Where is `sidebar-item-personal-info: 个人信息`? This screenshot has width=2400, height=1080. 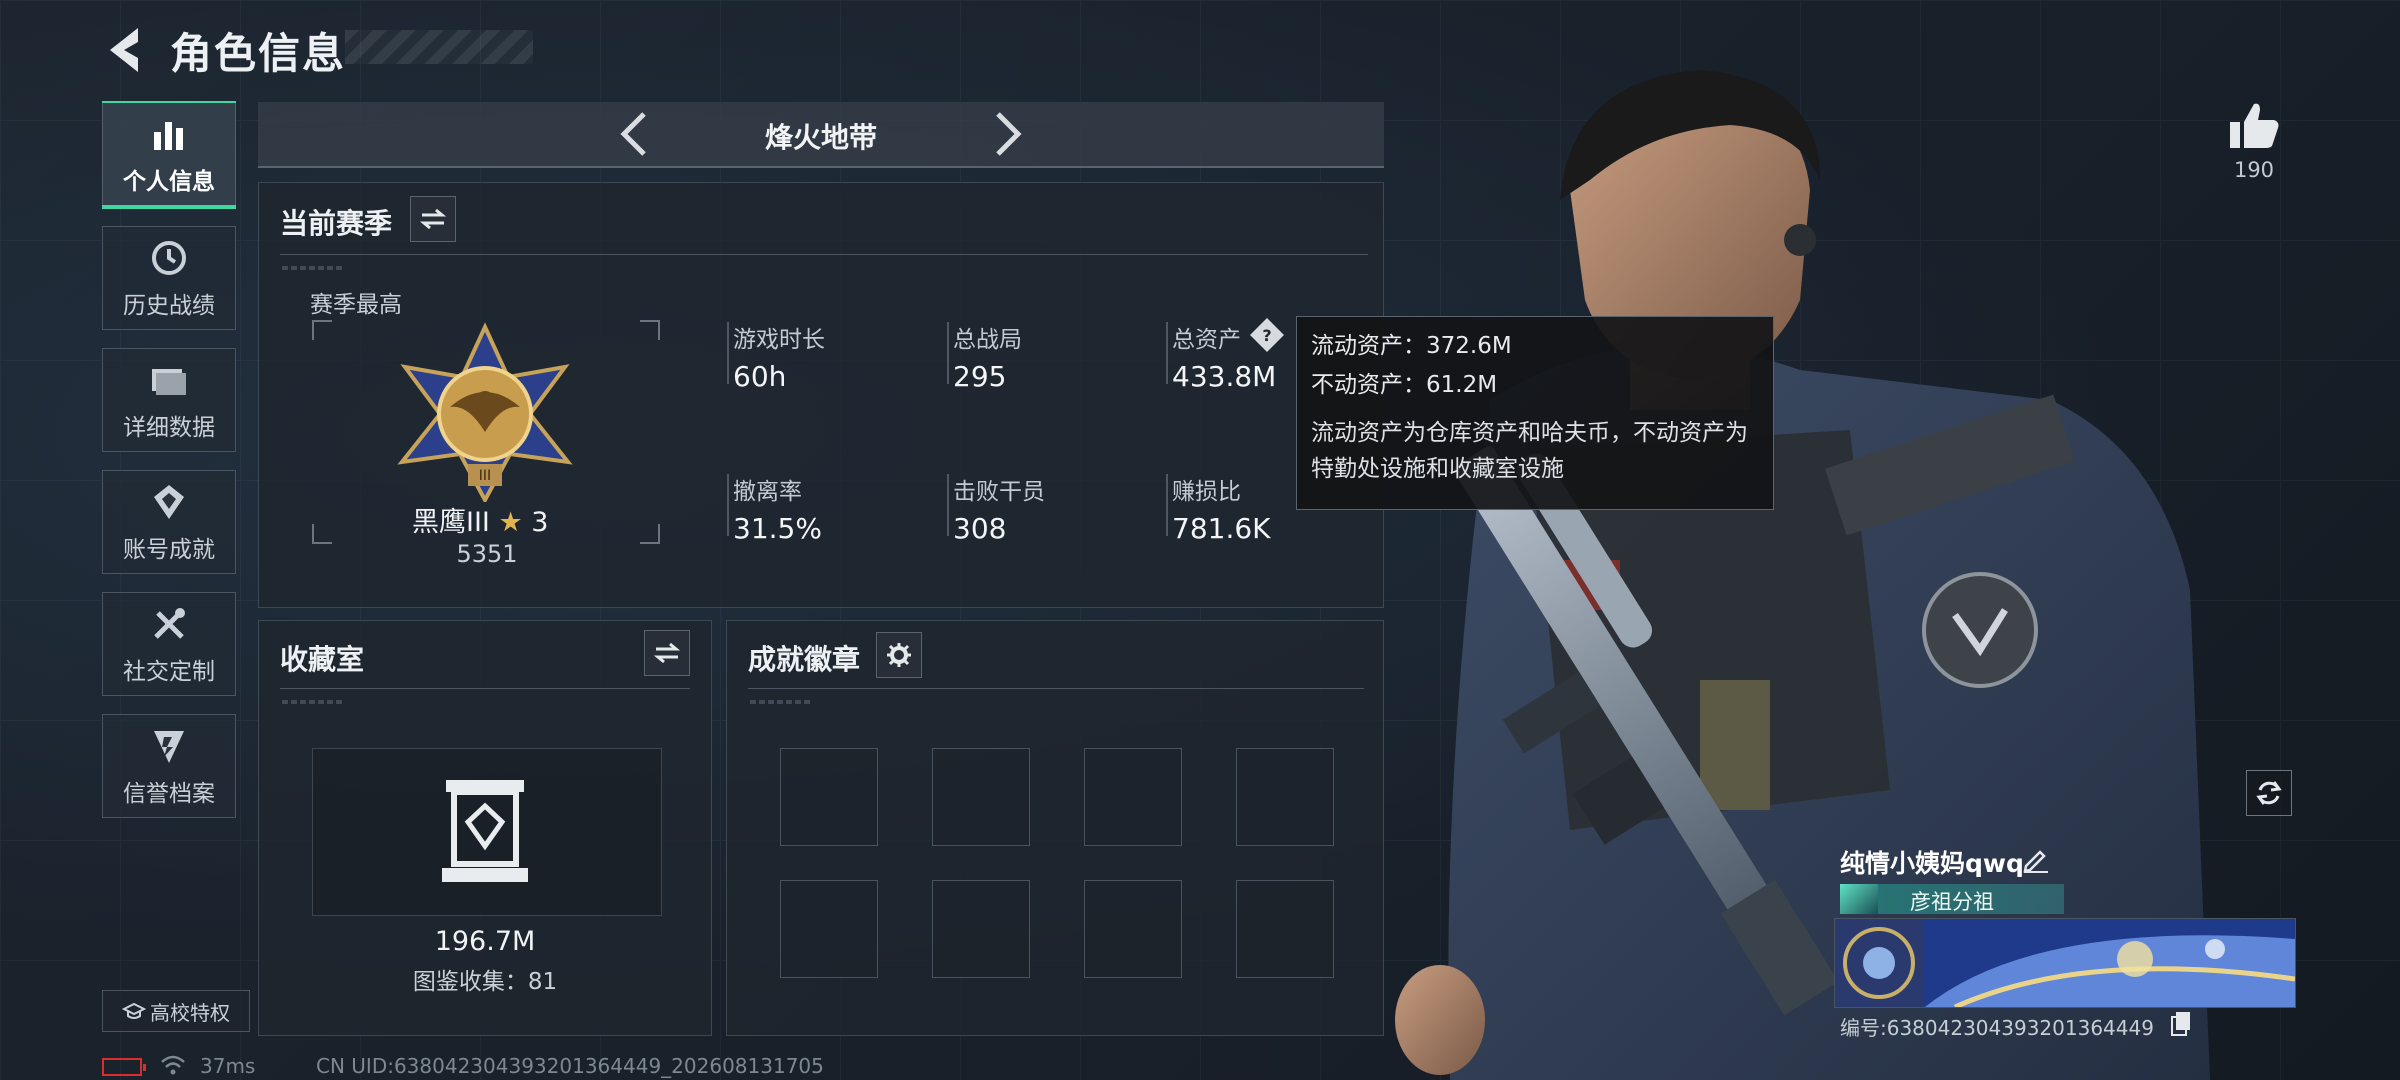
sidebar-item-personal-info: 个人信息 is located at coordinates (169, 155).